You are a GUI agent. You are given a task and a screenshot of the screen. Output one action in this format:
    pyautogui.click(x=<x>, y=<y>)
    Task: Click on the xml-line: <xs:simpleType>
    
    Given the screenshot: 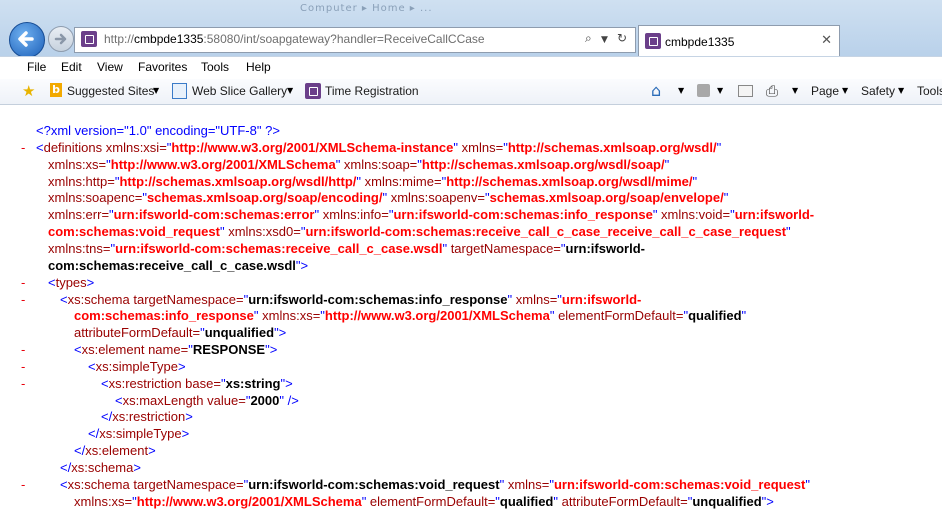 What is the action you would take?
    pyautogui.click(x=137, y=366)
    